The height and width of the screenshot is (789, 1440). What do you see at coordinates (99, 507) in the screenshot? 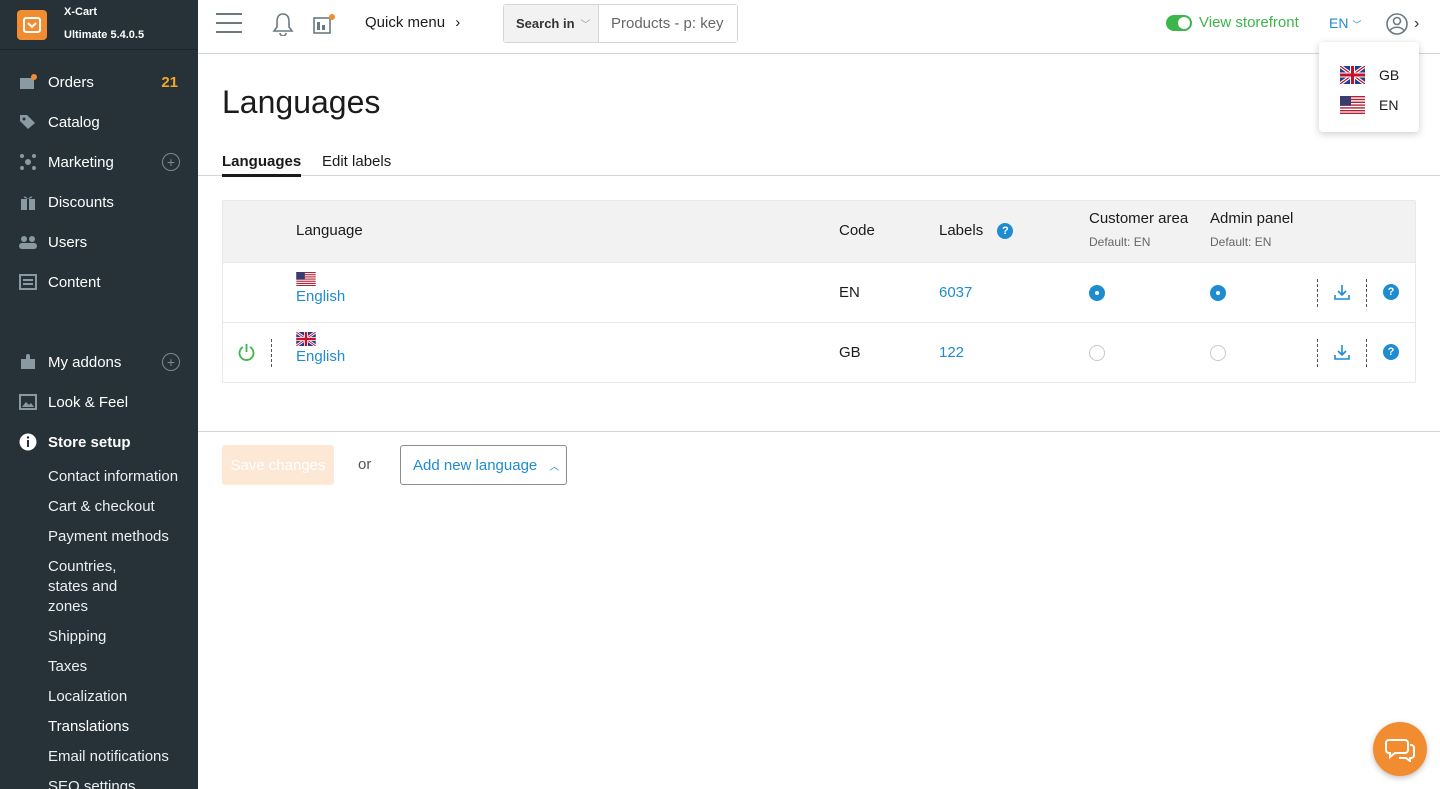
I see `submenu-cart-checkout: Cart & checkout` at bounding box center [99, 507].